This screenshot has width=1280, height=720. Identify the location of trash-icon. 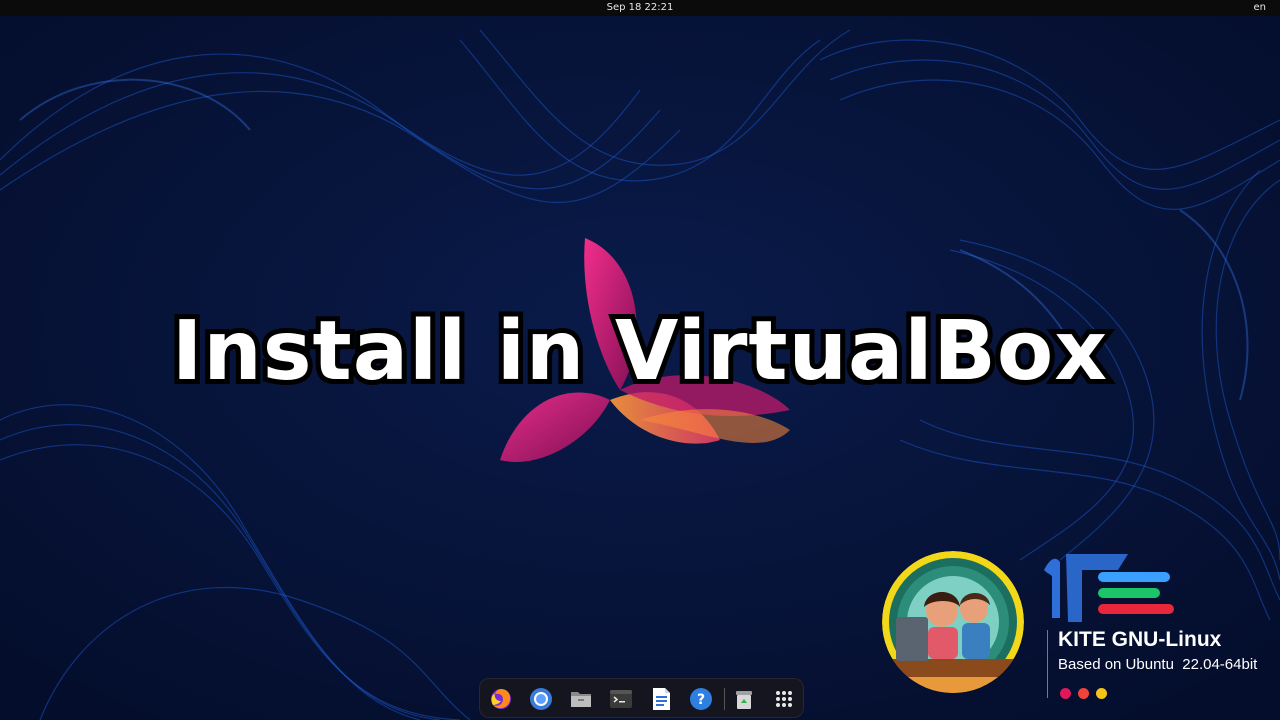
(744, 700).